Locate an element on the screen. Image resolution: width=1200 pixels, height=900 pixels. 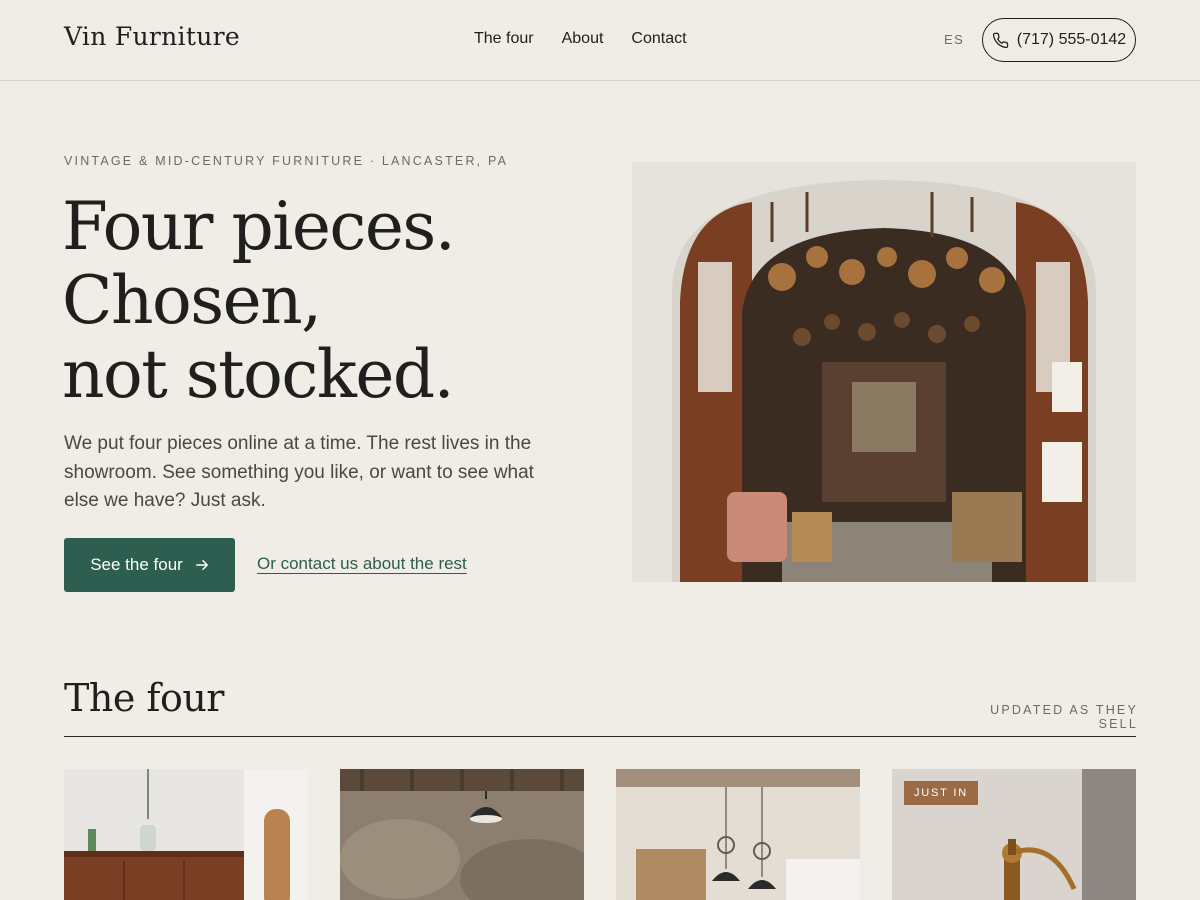
nav-item-contact: Contact is located at coordinates (658, 39).